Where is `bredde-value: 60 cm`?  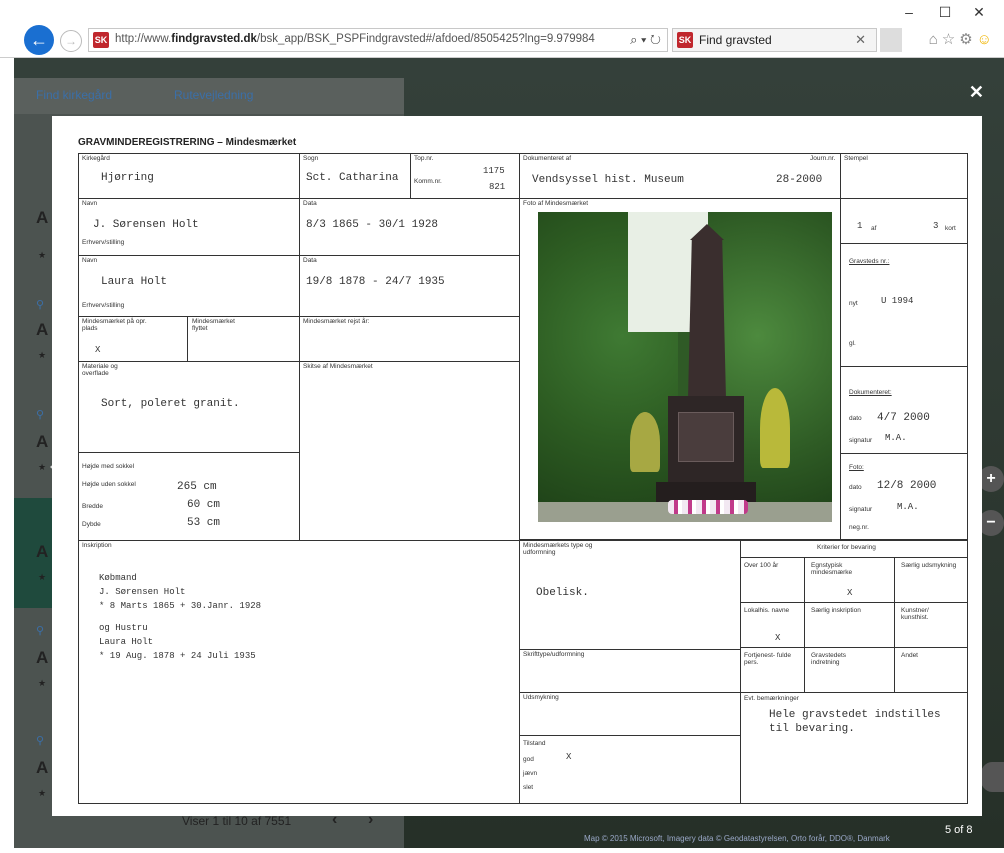 bredde-value: 60 cm is located at coordinates (204, 505).